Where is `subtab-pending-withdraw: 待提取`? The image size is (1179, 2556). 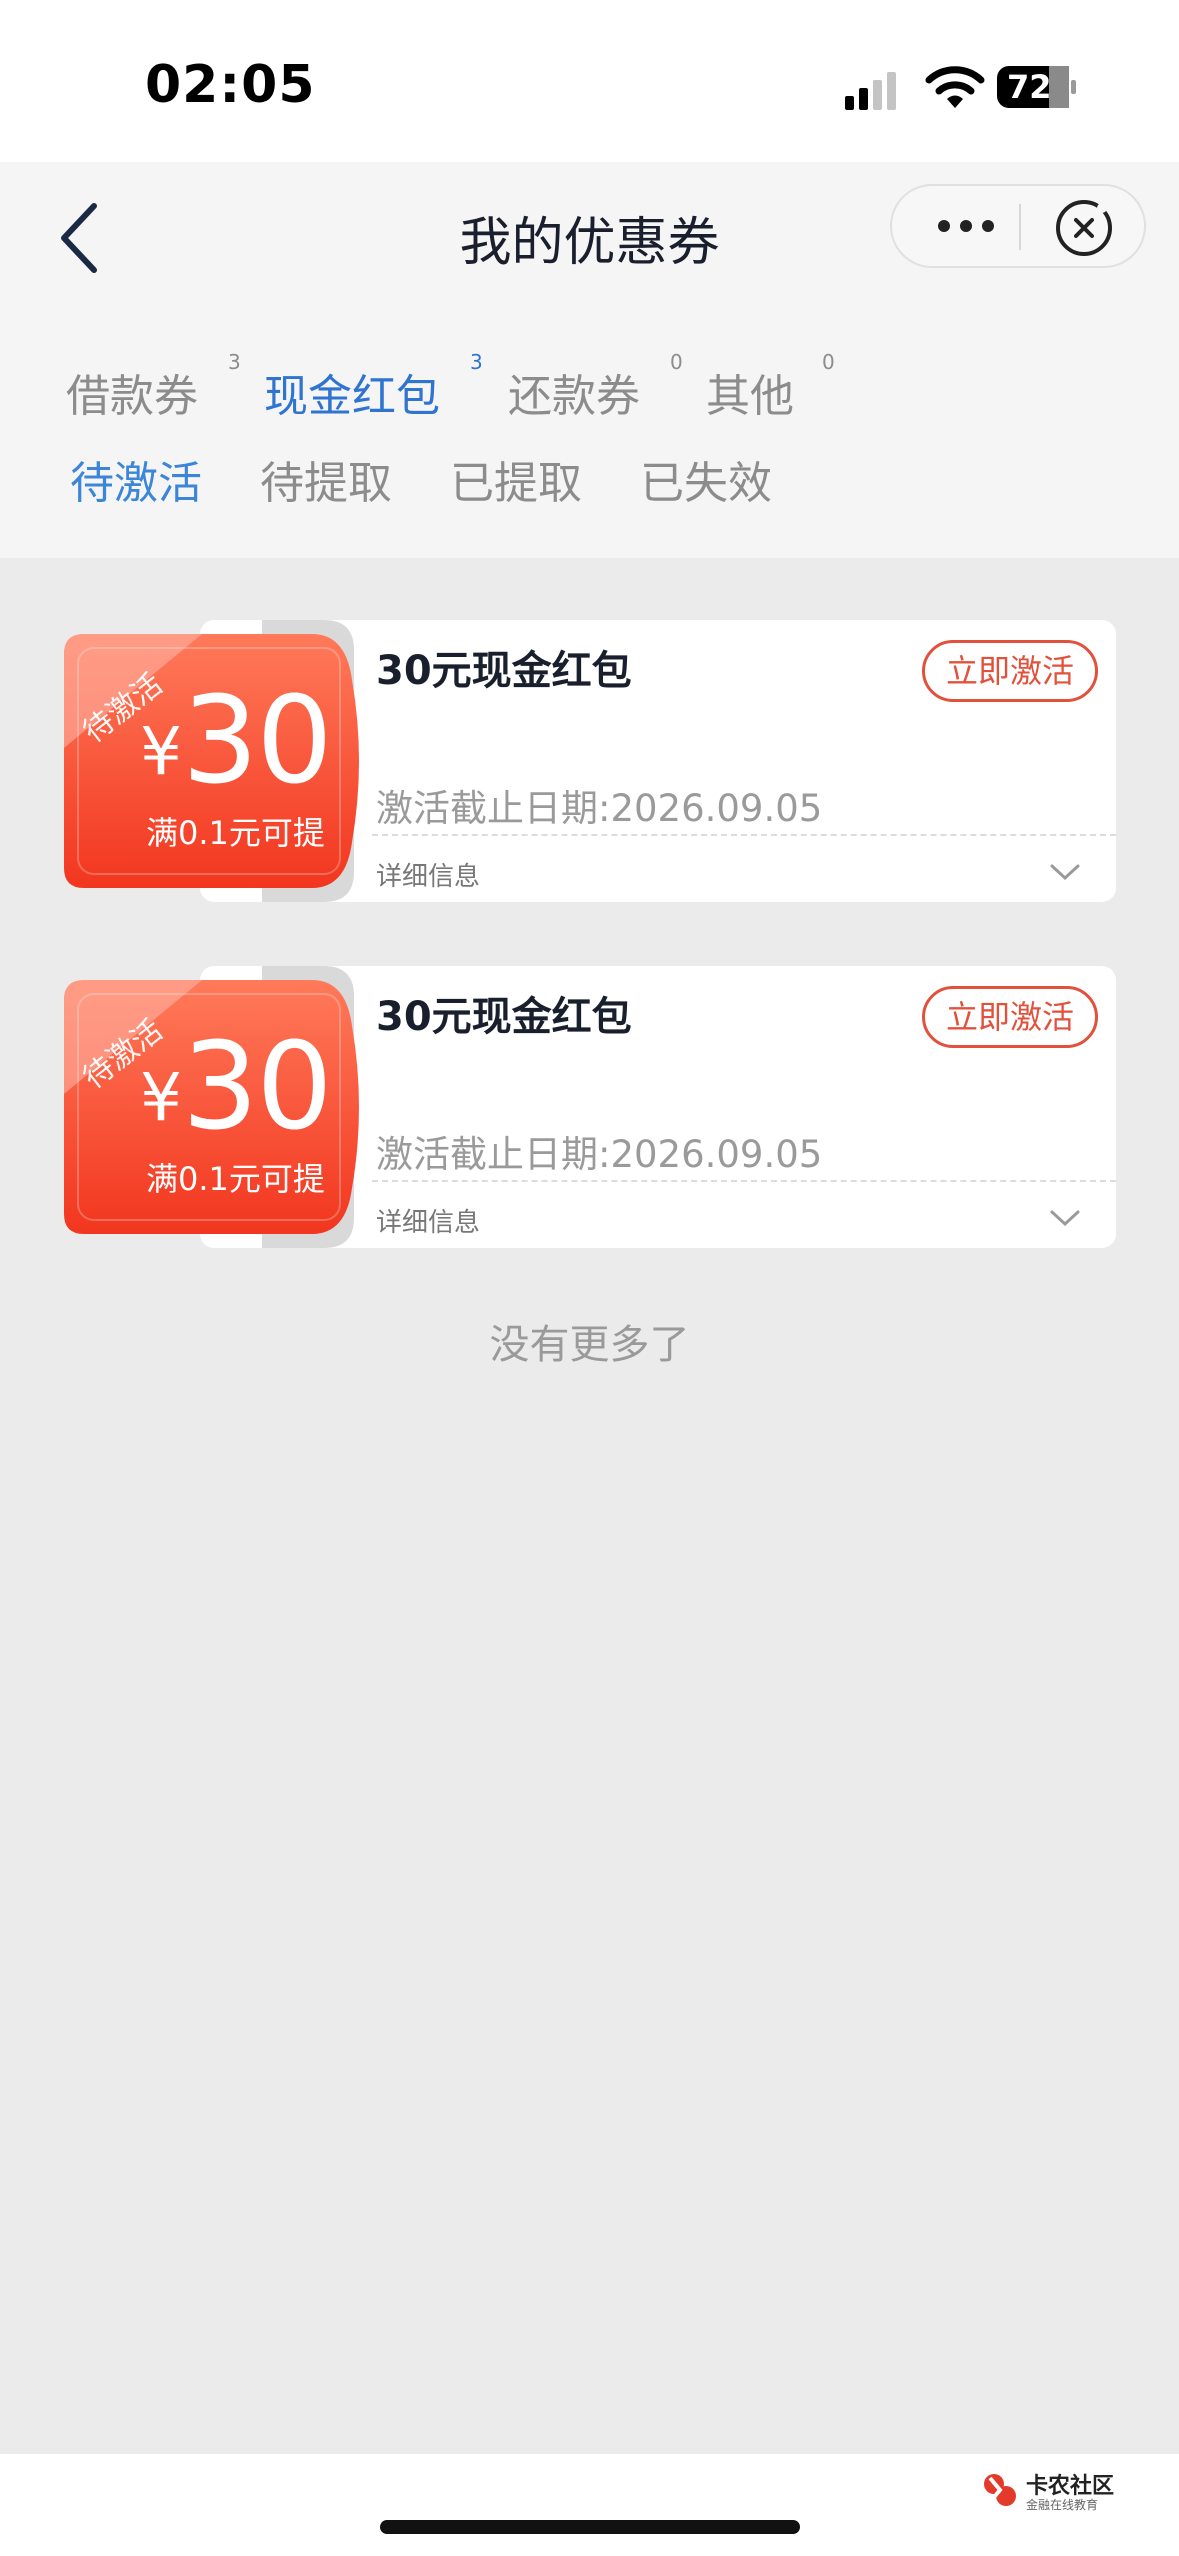 subtab-pending-withdraw: 待提取 is located at coordinates (326, 479).